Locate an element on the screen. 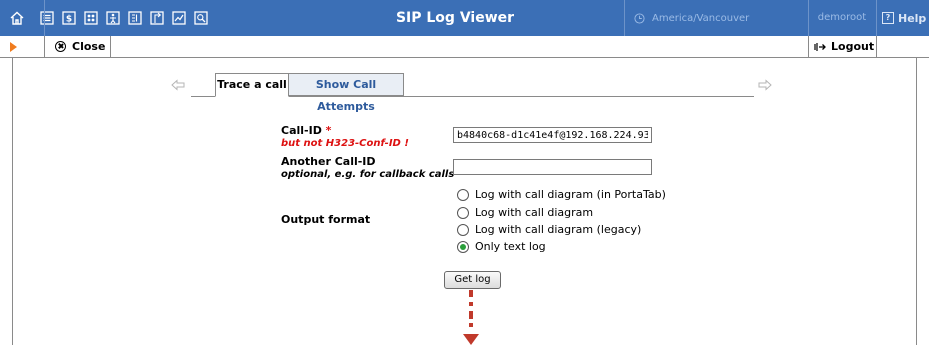 The height and width of the screenshot is (345, 929). required-mark: * is located at coordinates (328, 130).